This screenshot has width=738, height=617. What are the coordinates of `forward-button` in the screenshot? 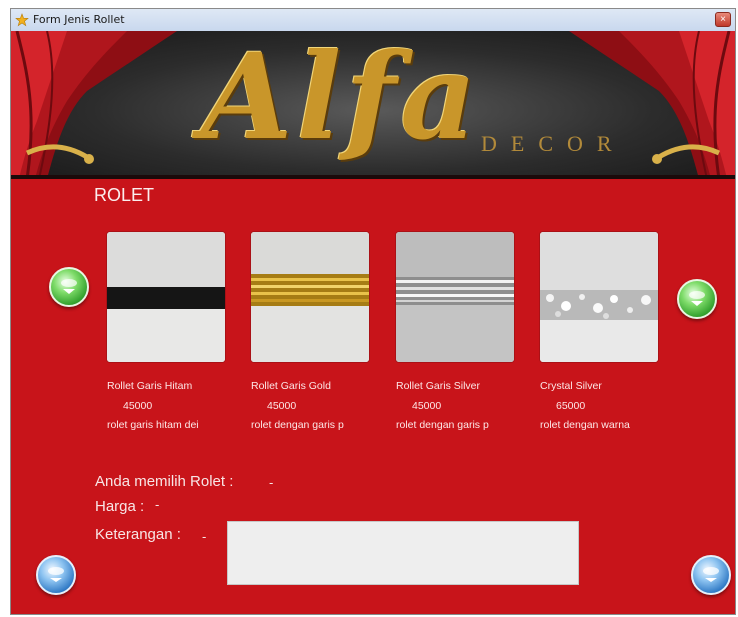 It's located at (711, 575).